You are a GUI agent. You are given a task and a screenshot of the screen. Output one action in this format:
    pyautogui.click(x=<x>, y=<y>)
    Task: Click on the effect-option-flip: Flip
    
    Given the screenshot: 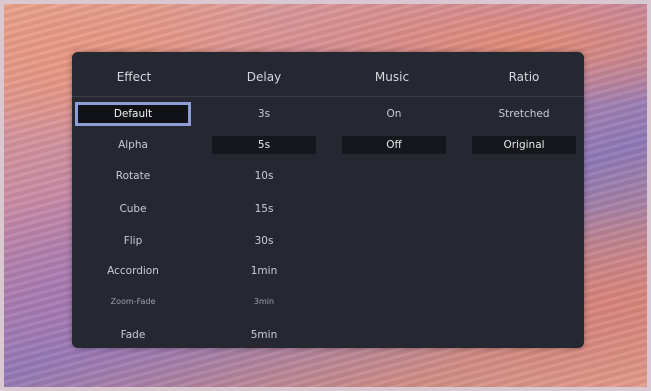 What is the action you would take?
    pyautogui.click(x=133, y=241)
    